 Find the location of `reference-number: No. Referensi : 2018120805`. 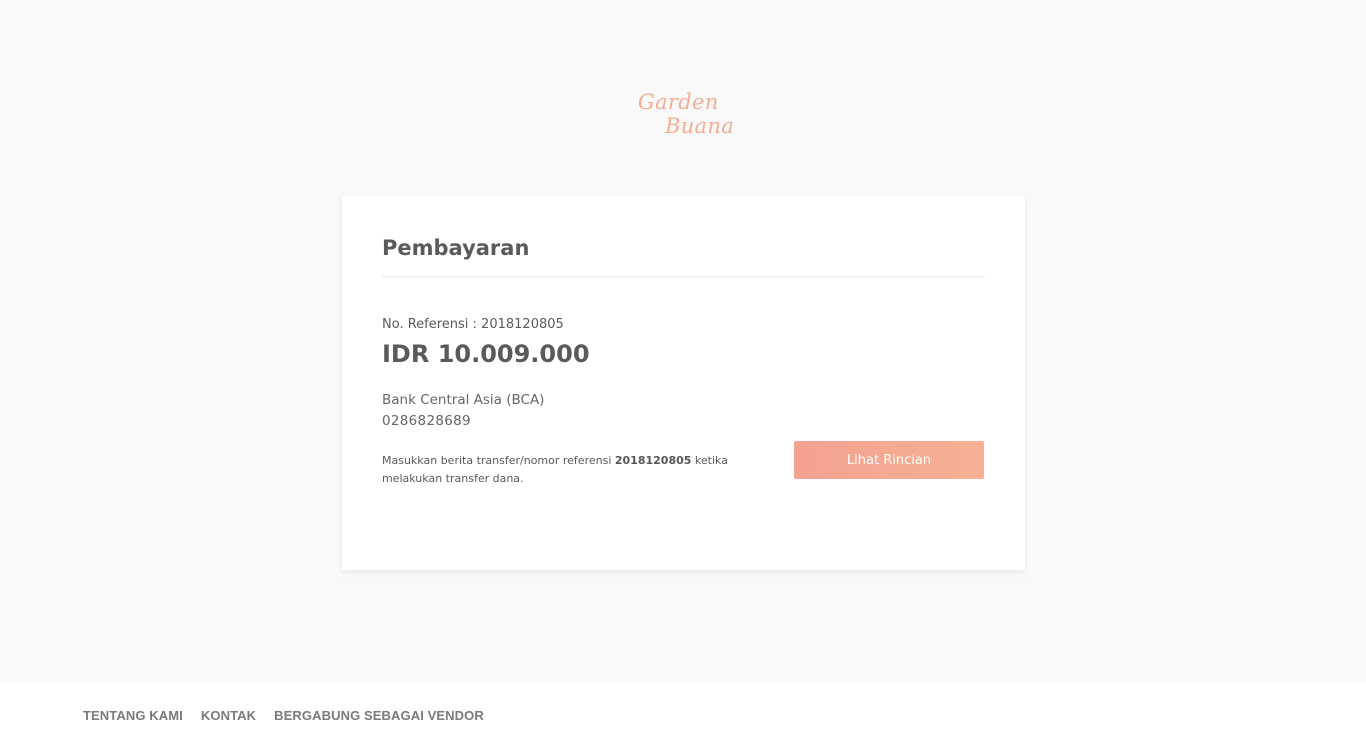

reference-number: No. Referensi : 2018120805 is located at coordinates (473, 324).